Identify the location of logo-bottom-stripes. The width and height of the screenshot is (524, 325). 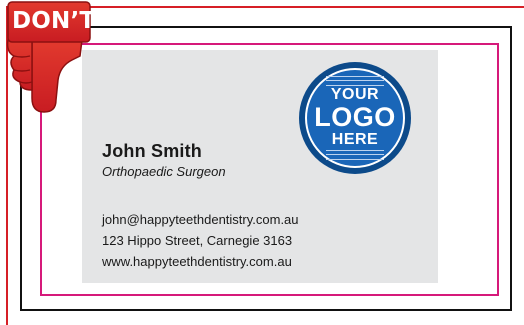
(355, 155).